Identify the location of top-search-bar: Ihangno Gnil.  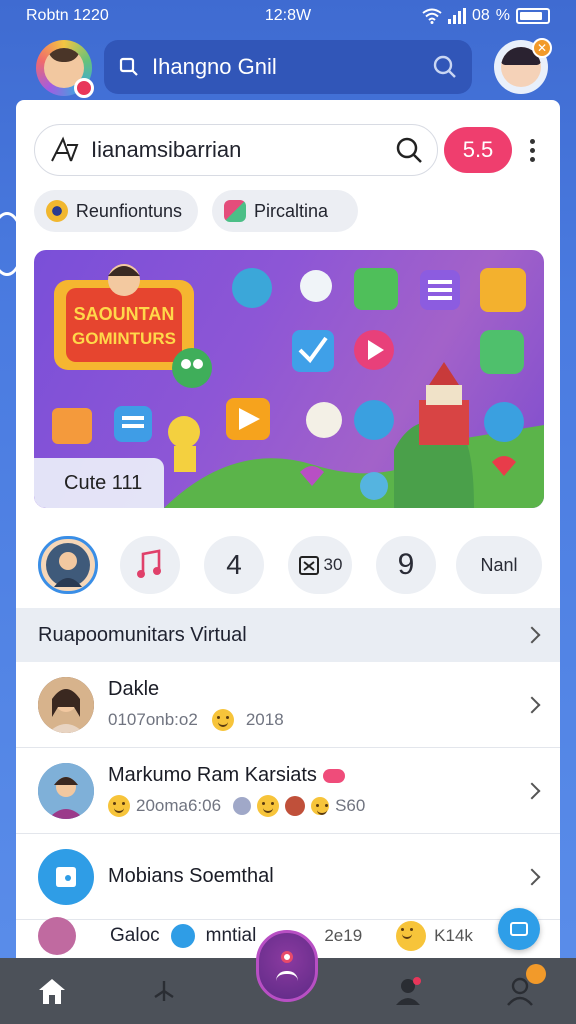
(288, 67).